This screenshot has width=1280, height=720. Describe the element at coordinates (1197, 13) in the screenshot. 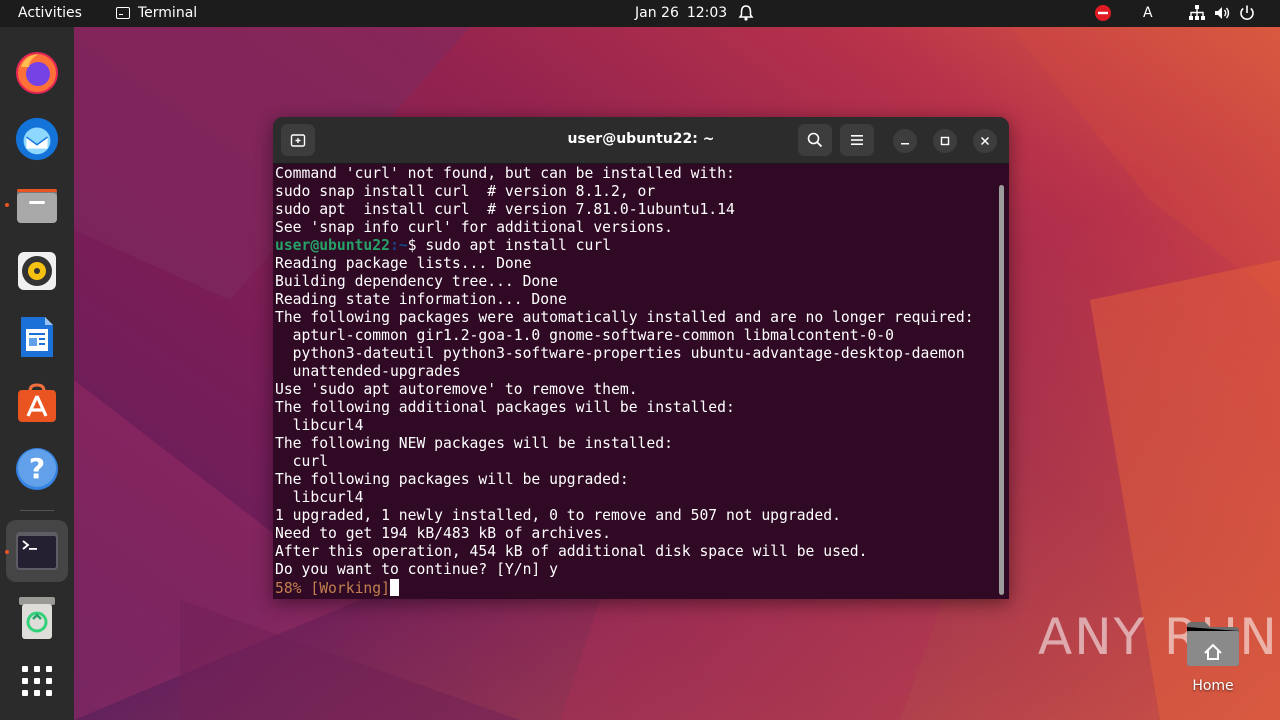

I see `network-wired-icon` at that location.